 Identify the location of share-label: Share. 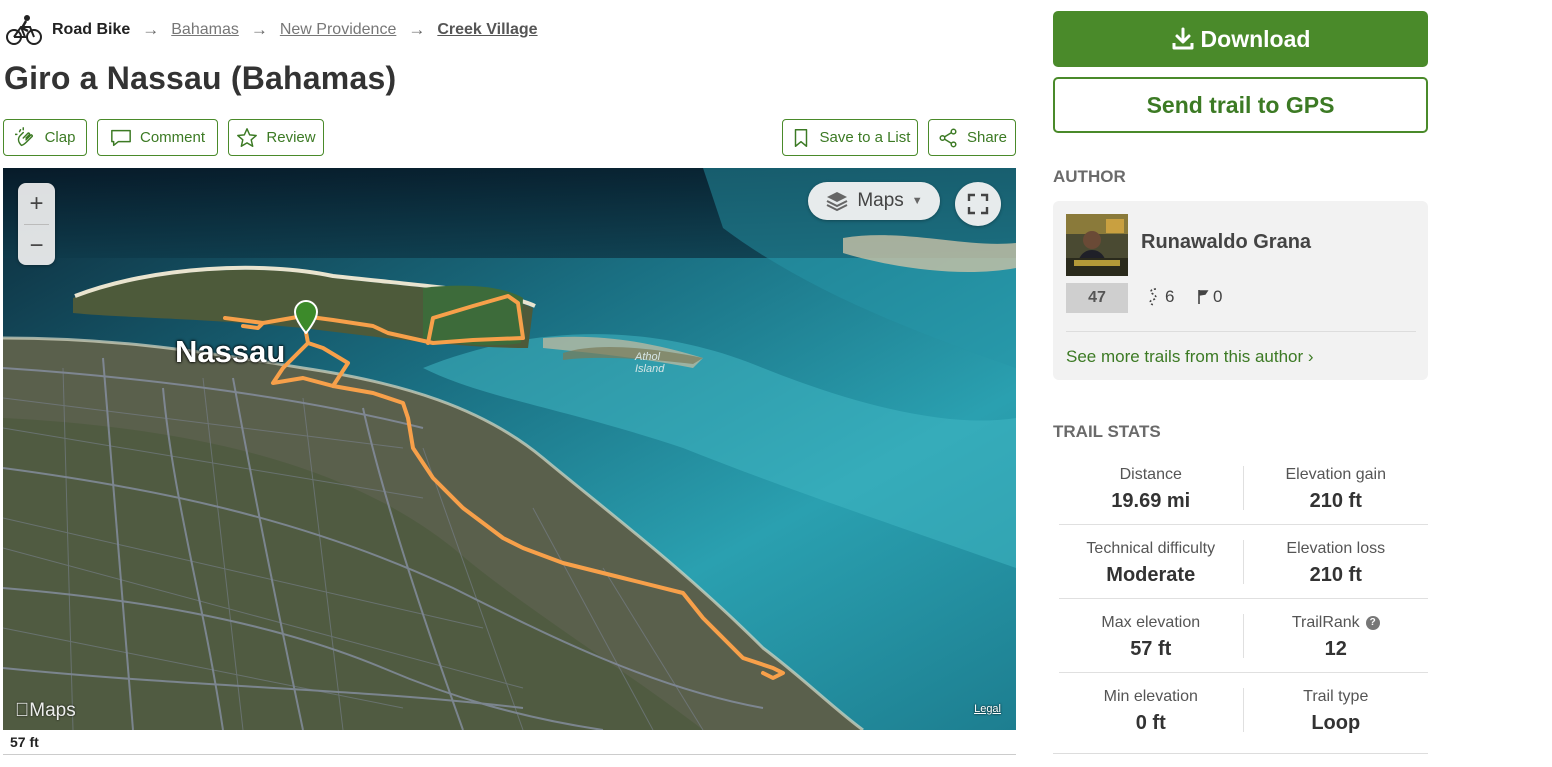
(987, 137).